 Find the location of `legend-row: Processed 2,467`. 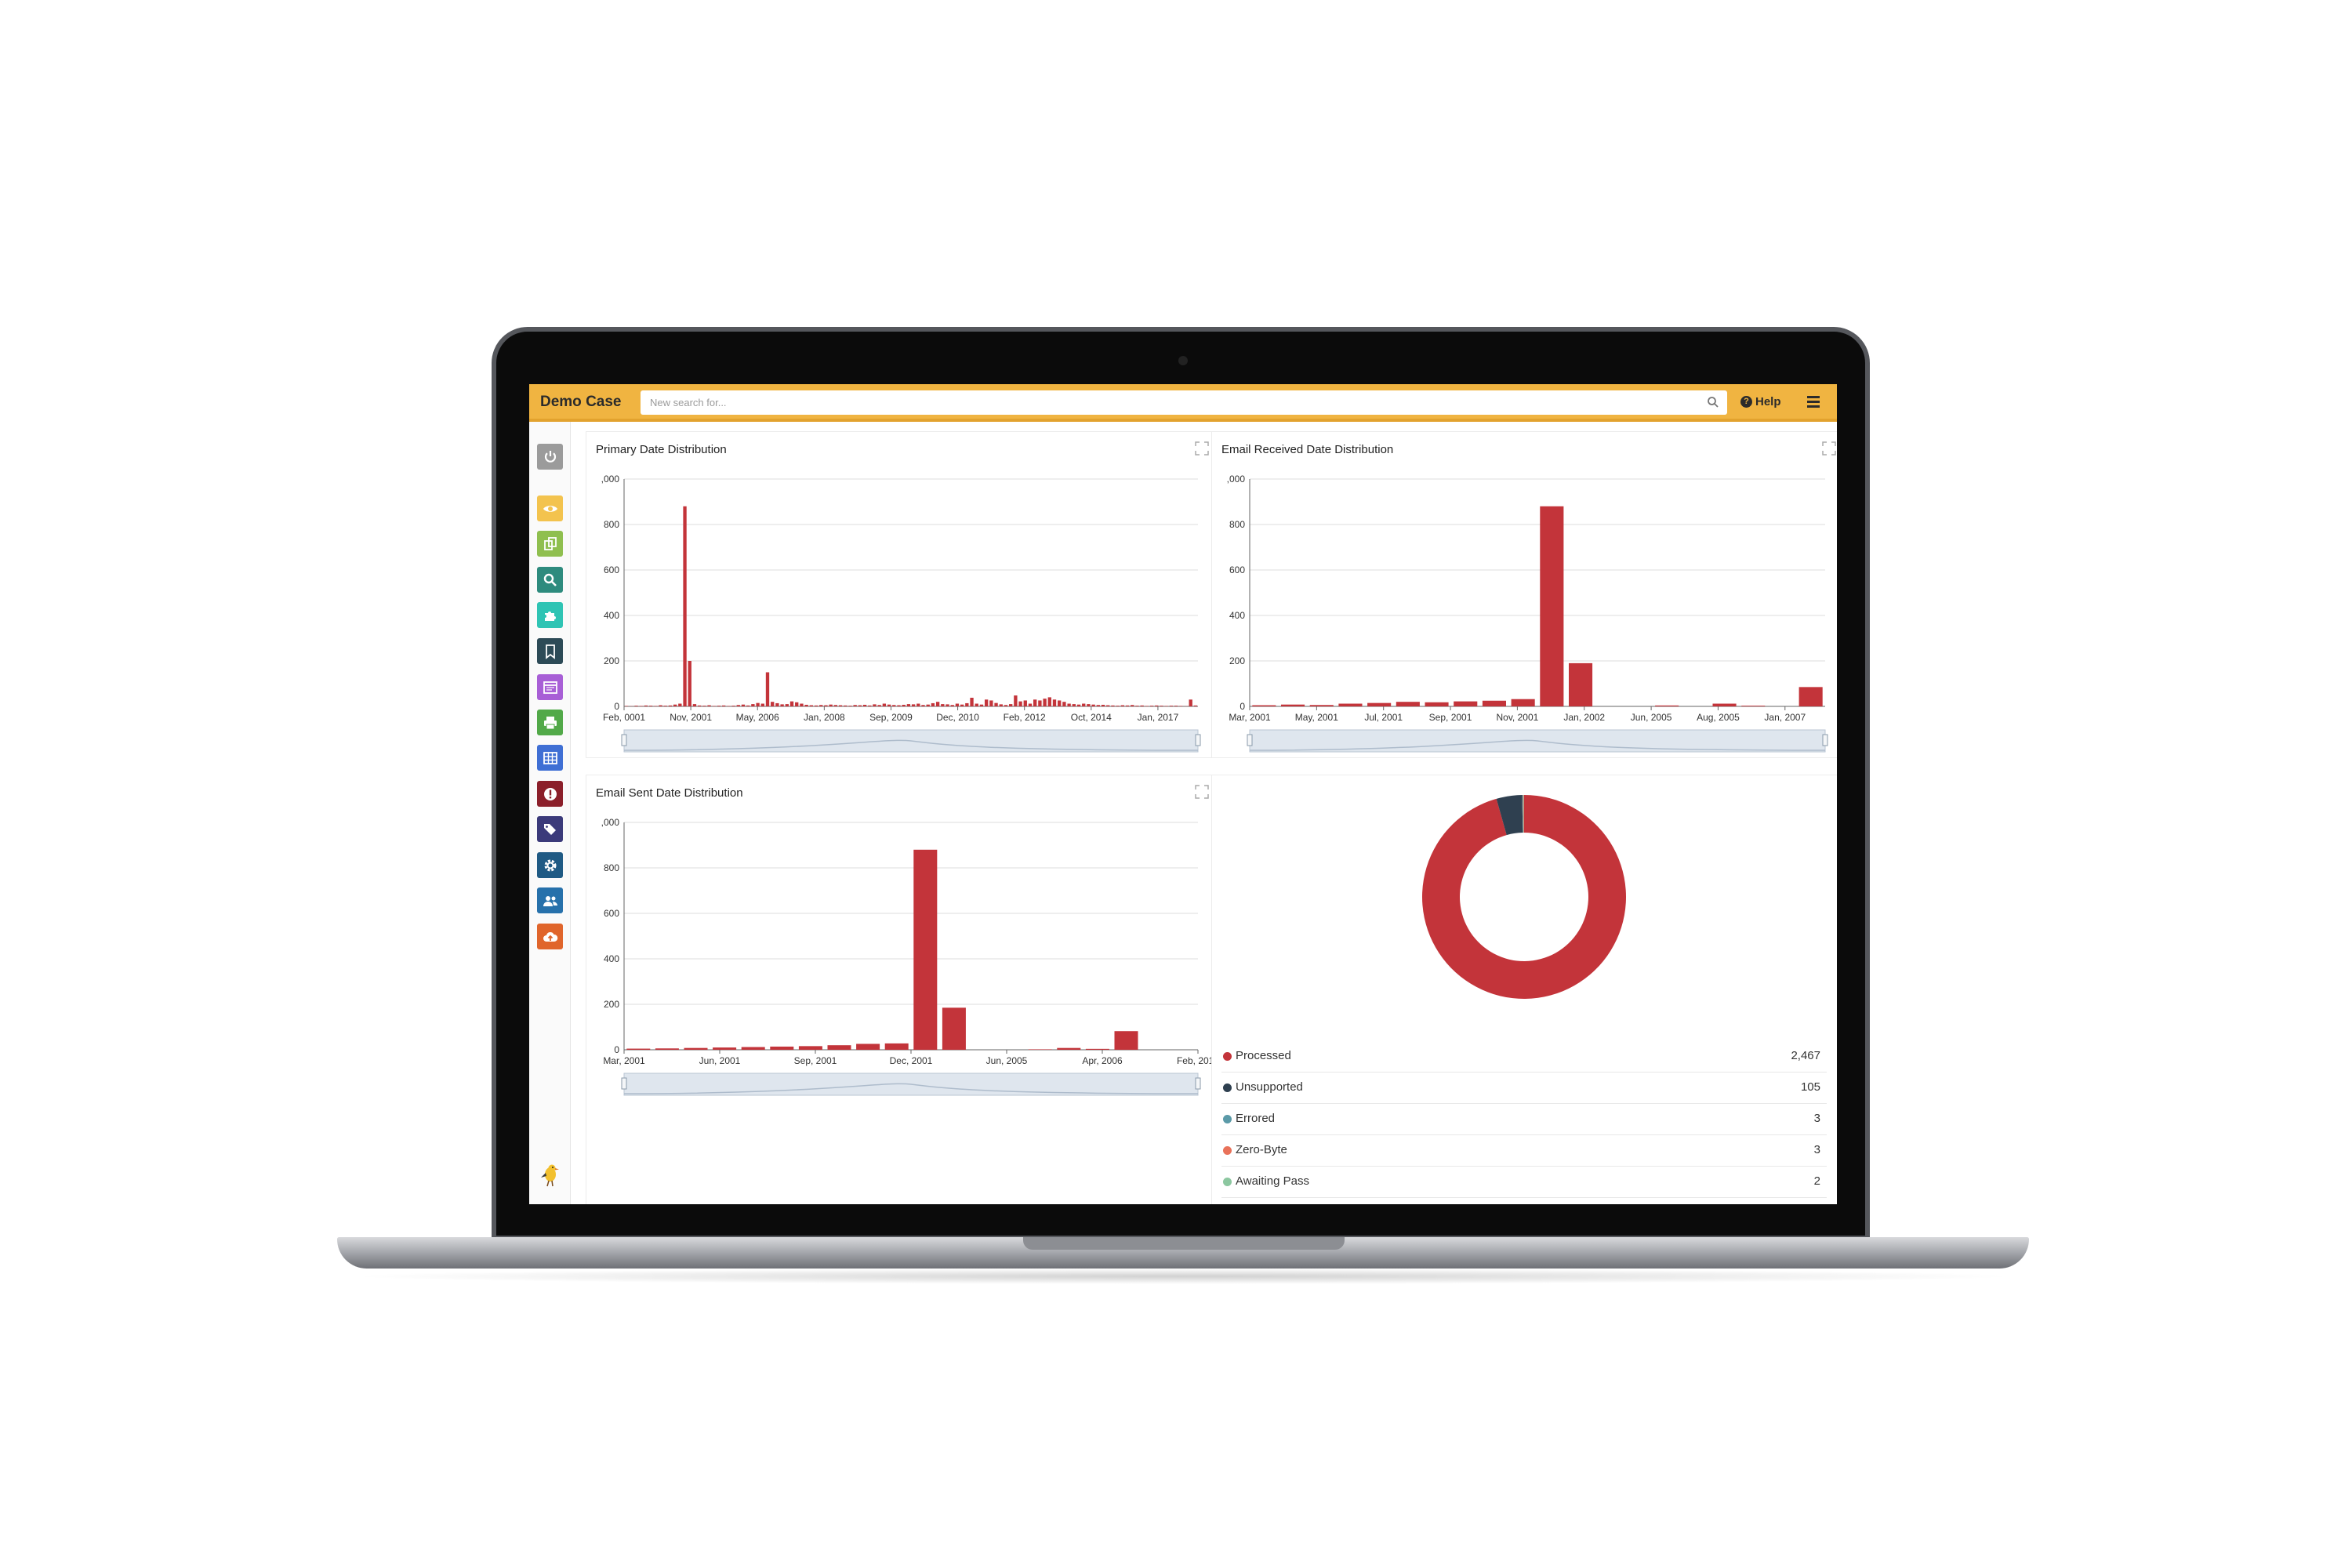

legend-row: Processed 2,467 is located at coordinates (1524, 1056).